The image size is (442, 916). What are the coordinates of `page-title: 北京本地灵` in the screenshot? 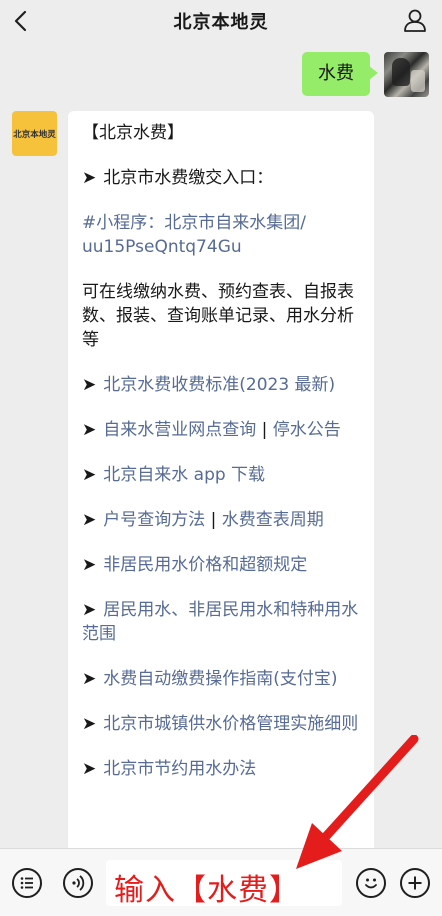 It's located at (221, 22).